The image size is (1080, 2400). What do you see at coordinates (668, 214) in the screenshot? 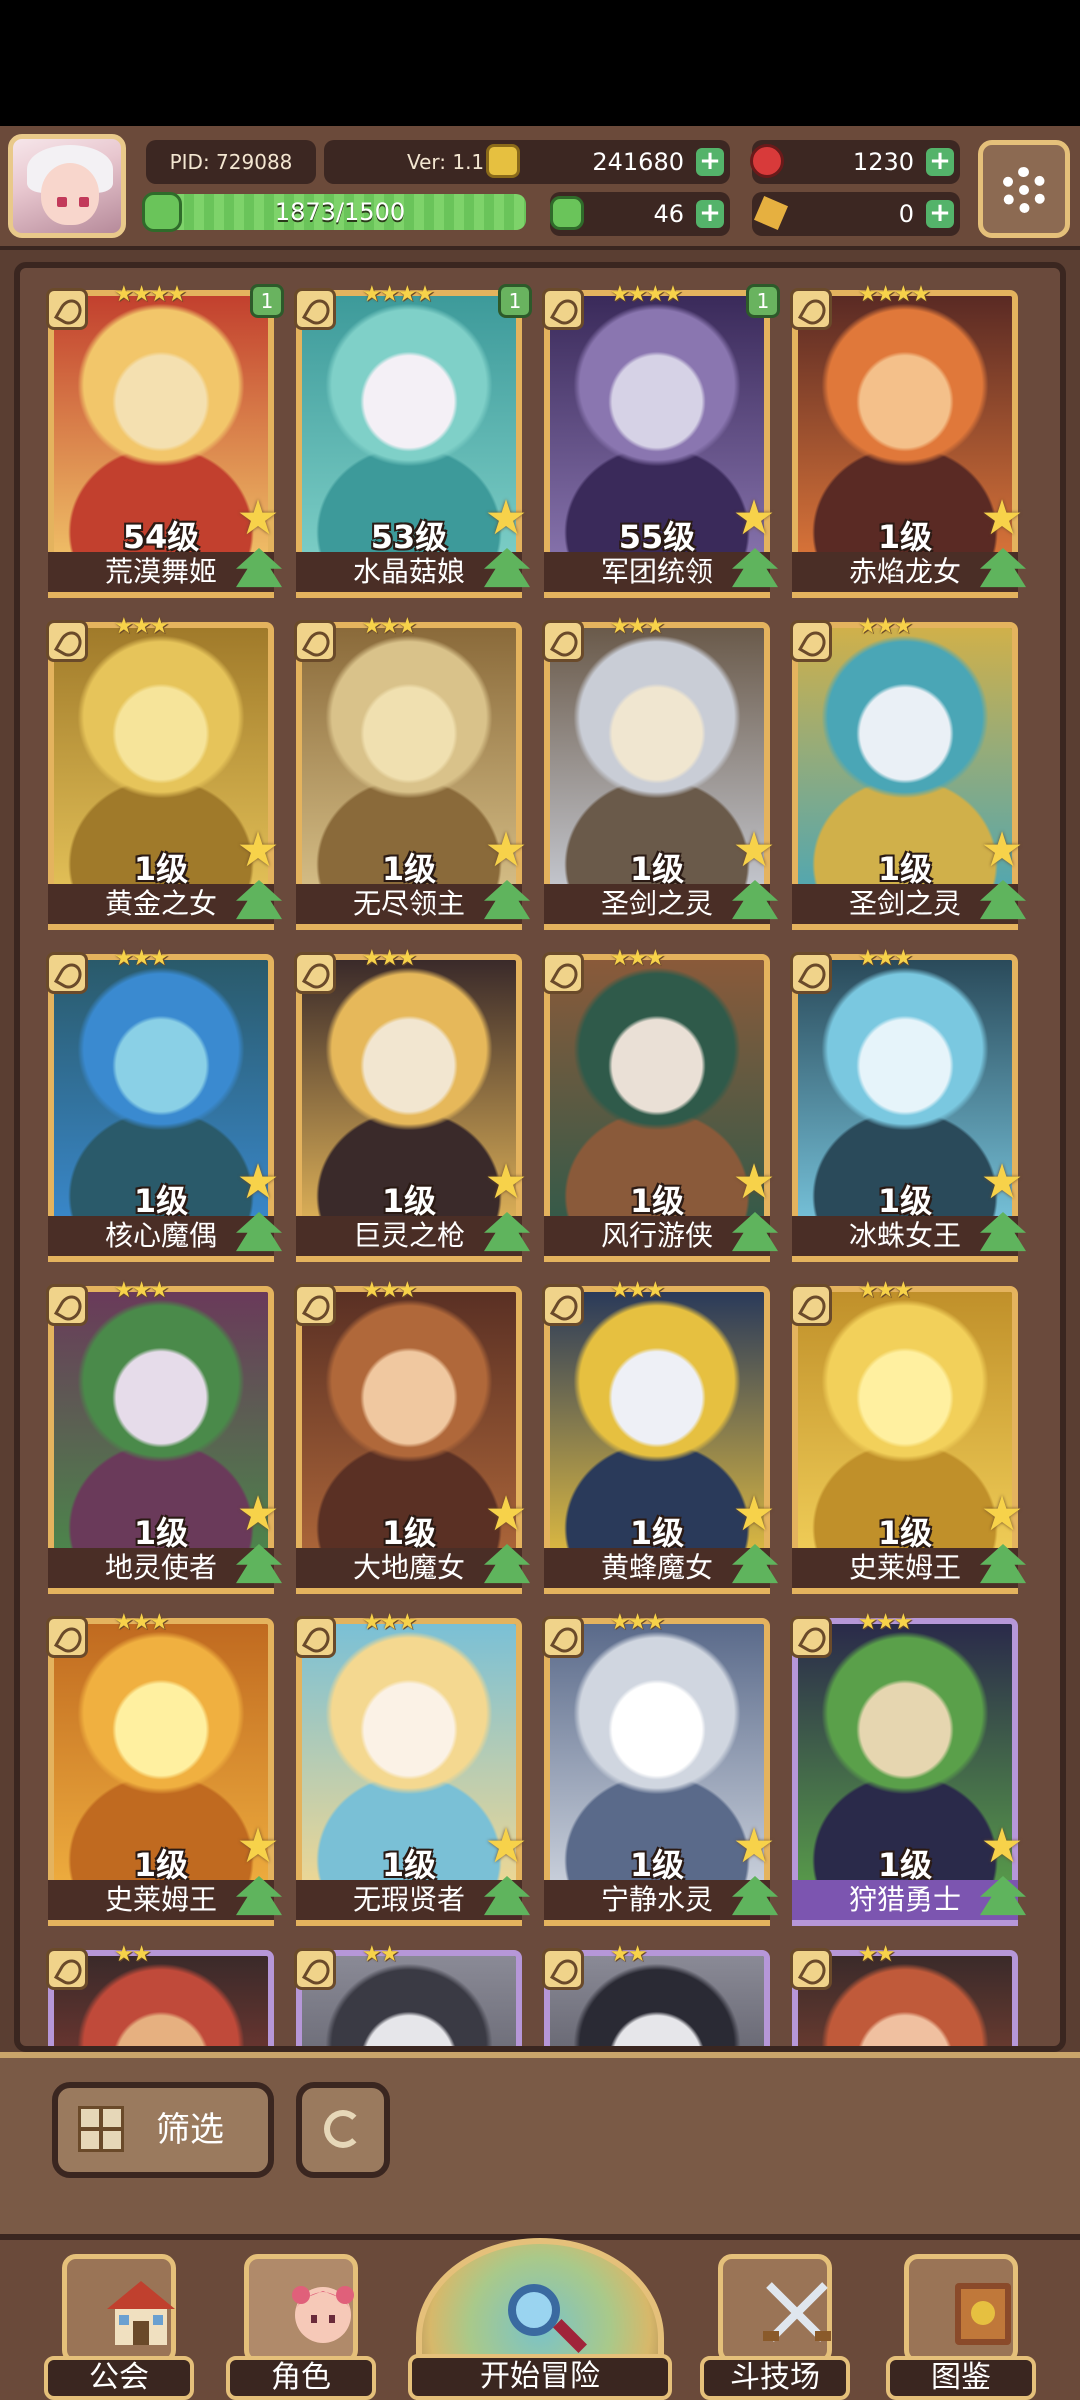
I see `clover-amount: 46` at bounding box center [668, 214].